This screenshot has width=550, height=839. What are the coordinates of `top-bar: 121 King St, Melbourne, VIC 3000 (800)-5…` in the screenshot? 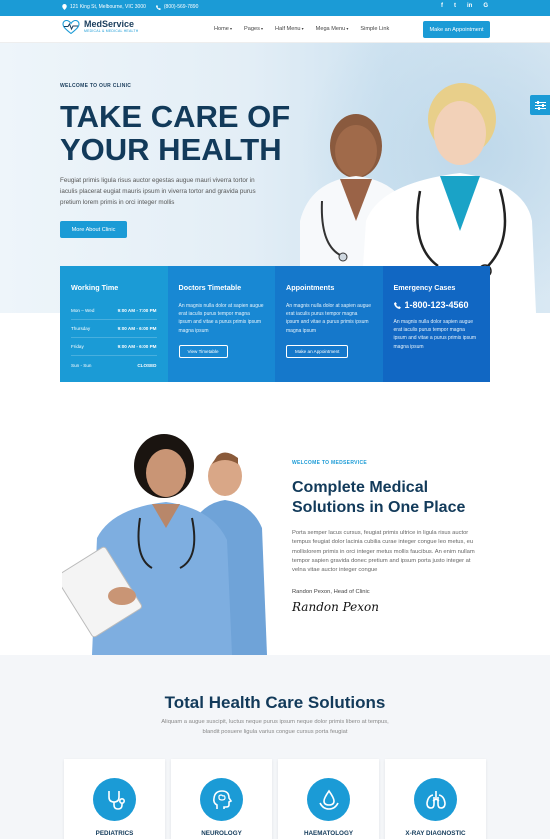 It's located at (275, 8).